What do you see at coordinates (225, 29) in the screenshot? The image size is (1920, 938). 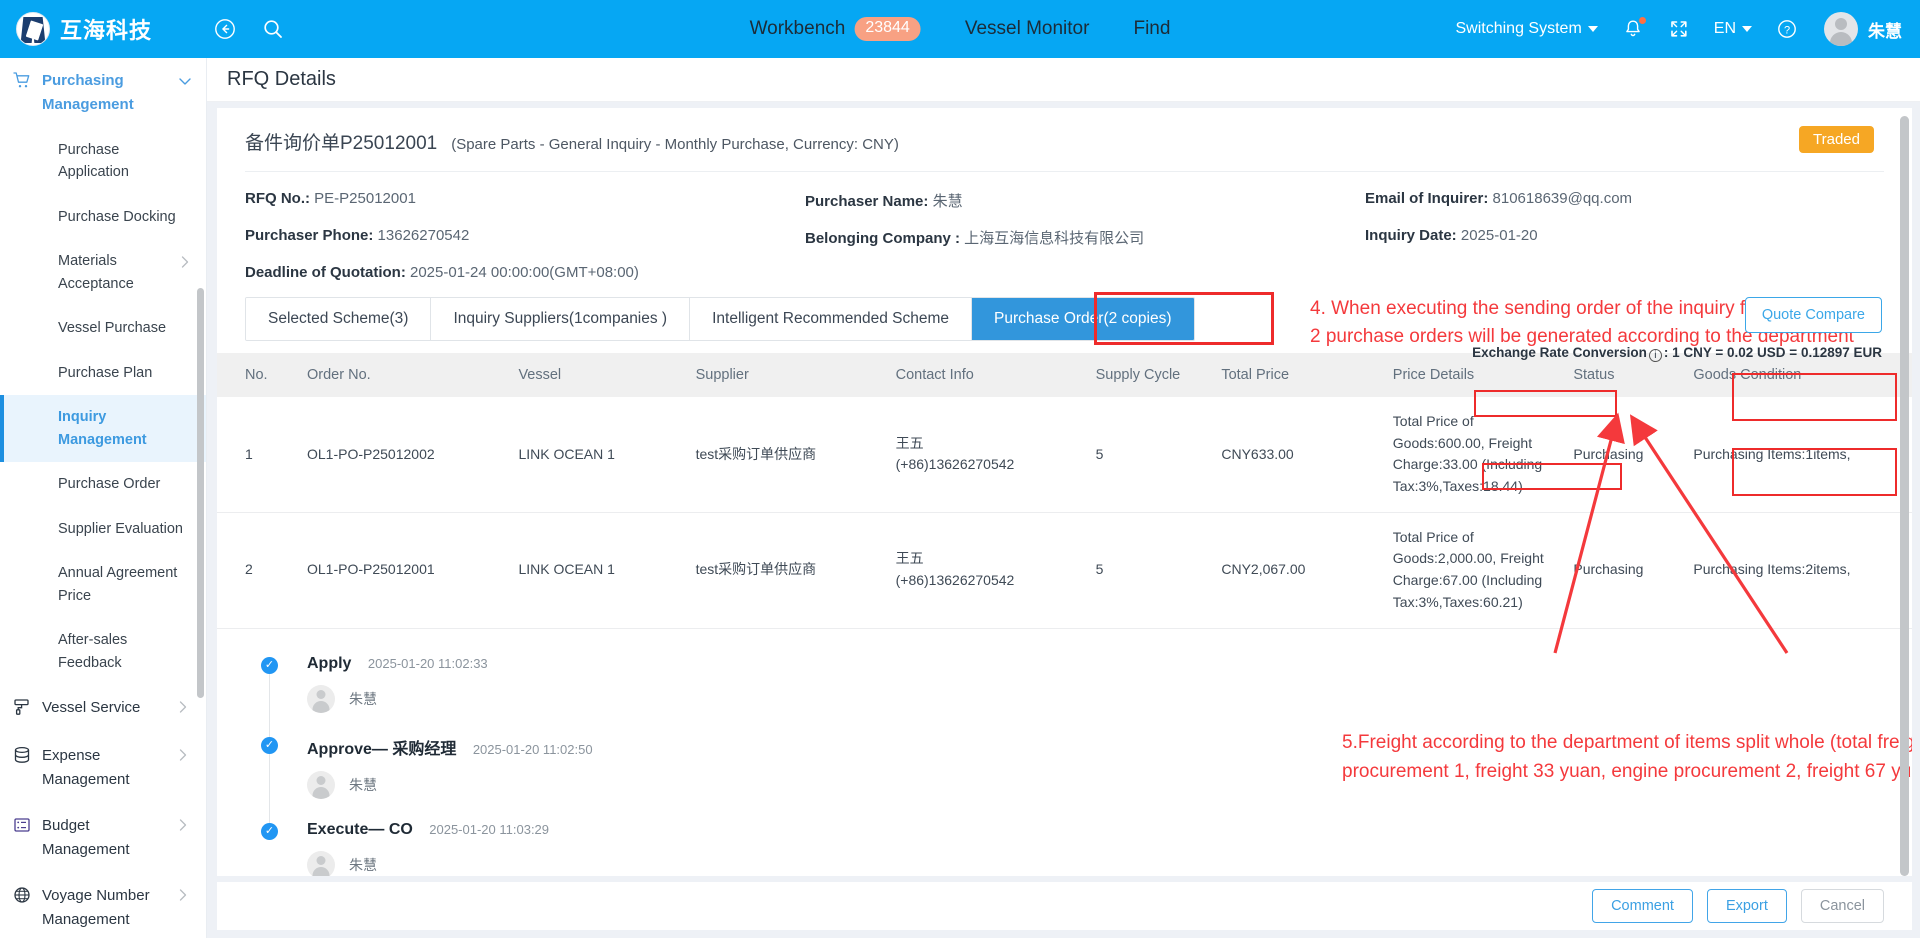 I see `back-arrow-icon` at bounding box center [225, 29].